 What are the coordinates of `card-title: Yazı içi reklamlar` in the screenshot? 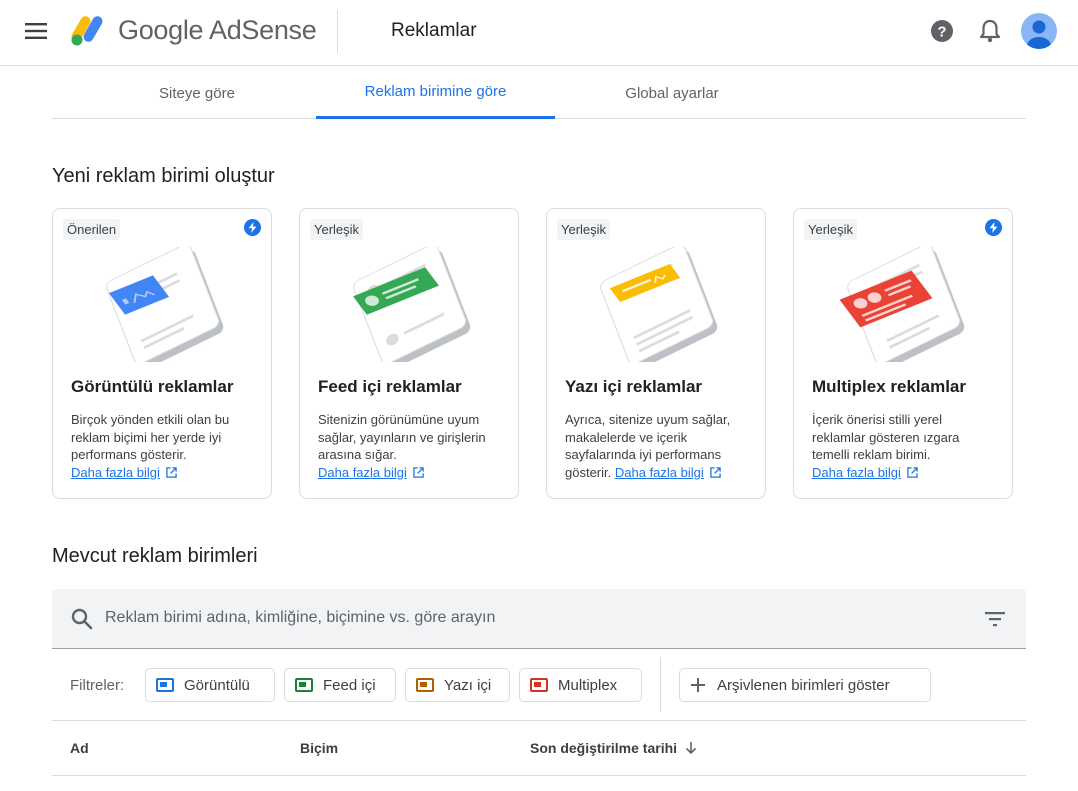 It's located at (634, 386).